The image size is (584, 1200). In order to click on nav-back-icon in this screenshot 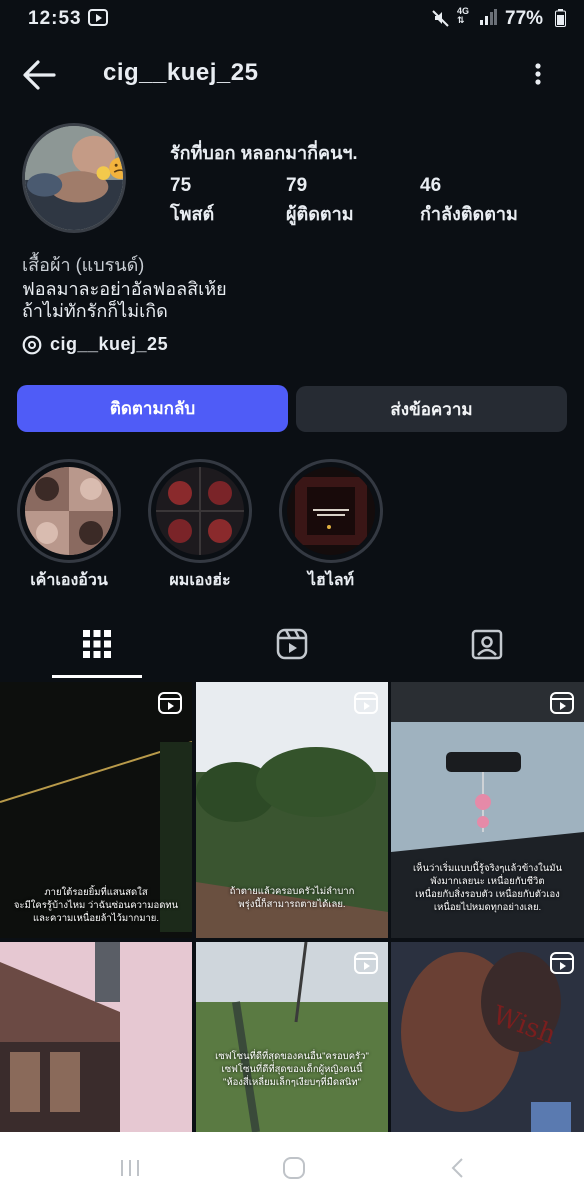, I will do `click(458, 1168)`.